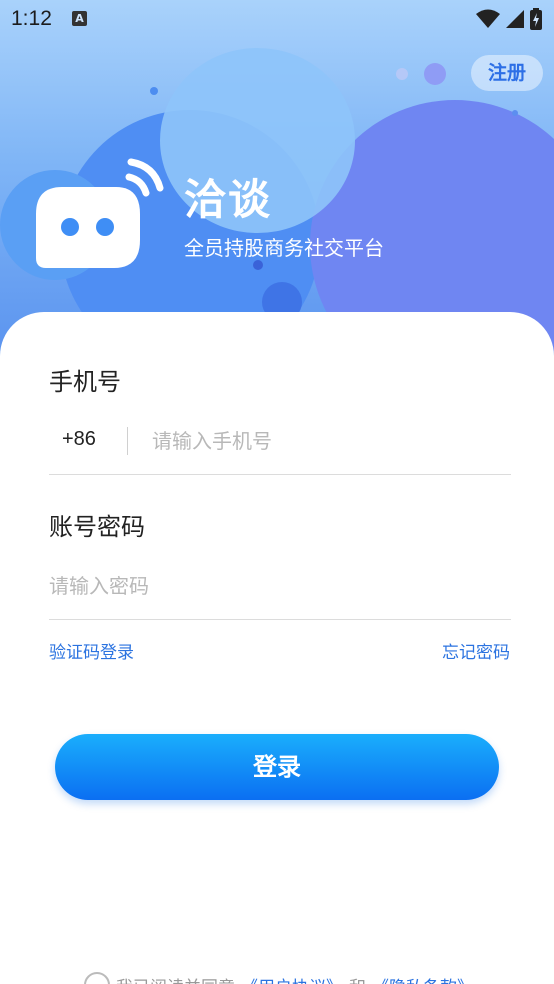 The image size is (554, 984). I want to click on privacy-policy-link: 《隐私条款》, so click(423, 978).